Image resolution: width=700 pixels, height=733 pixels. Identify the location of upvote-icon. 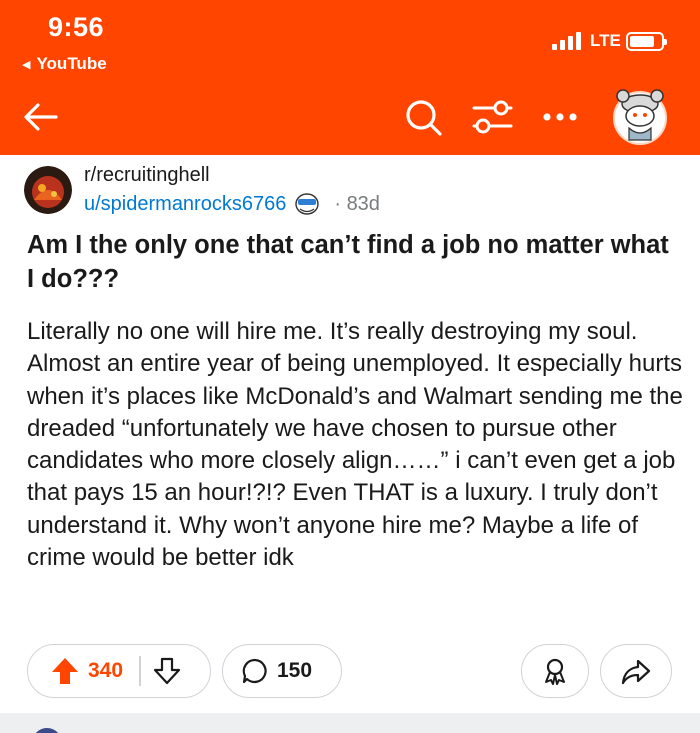
(65, 671).